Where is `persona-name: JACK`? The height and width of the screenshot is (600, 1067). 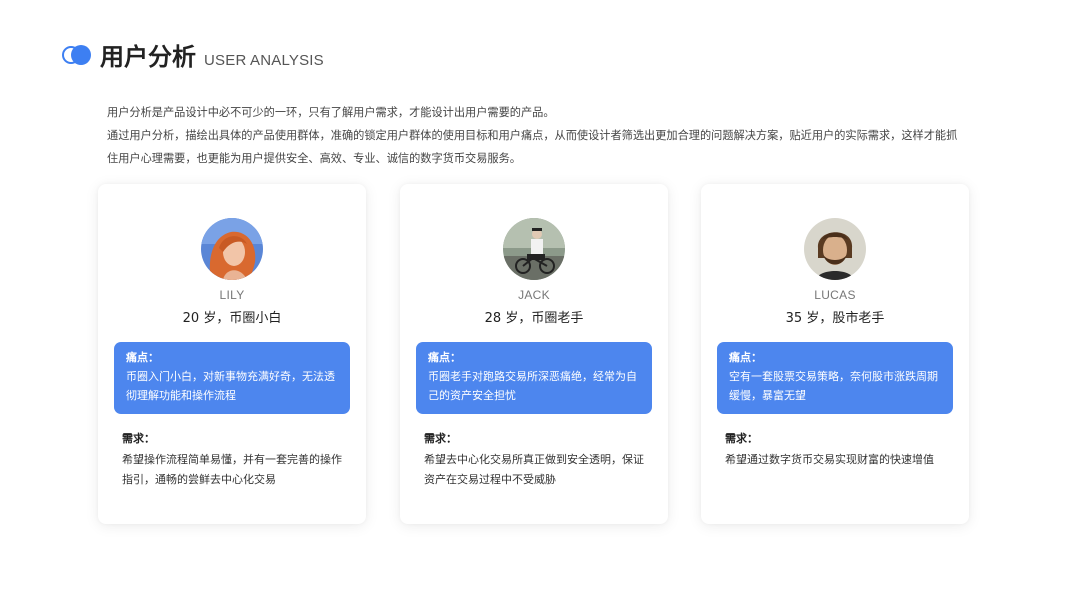
persona-name: JACK is located at coordinates (534, 295).